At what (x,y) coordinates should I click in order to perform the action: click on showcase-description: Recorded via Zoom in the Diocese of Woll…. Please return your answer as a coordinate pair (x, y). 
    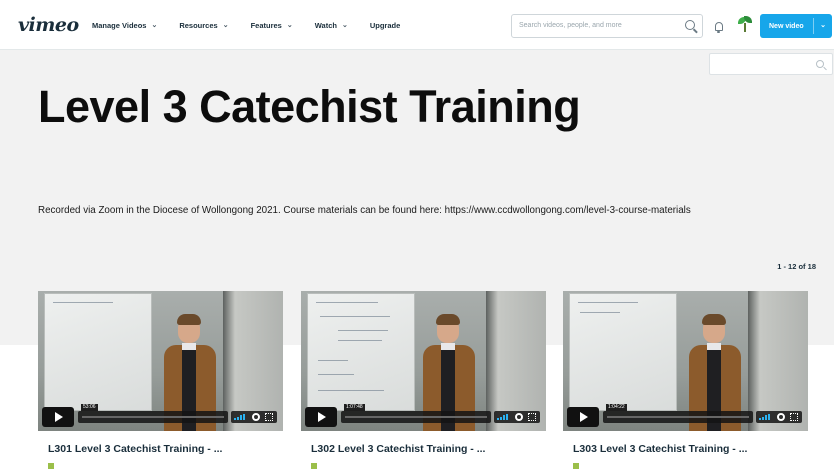
    Looking at the image, I should click on (364, 210).